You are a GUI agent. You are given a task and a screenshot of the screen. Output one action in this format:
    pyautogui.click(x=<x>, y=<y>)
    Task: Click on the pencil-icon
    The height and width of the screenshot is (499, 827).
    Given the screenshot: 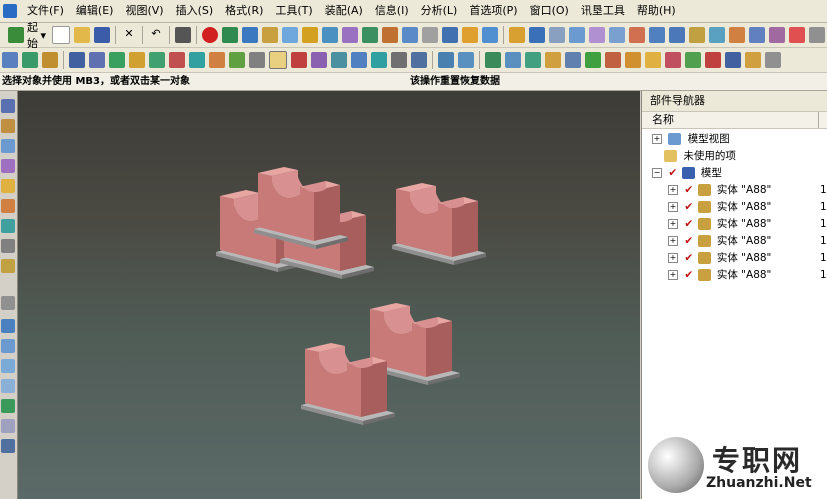 What is the action you would take?
    pyautogui.click(x=753, y=60)
    